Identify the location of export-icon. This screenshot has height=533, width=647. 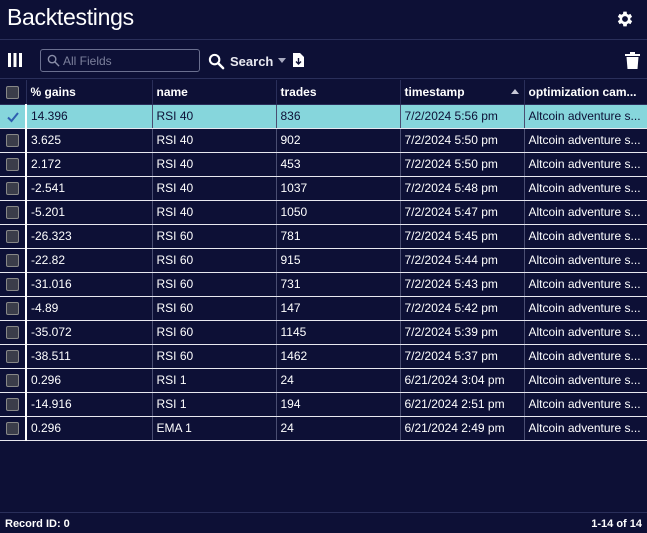
(298, 60).